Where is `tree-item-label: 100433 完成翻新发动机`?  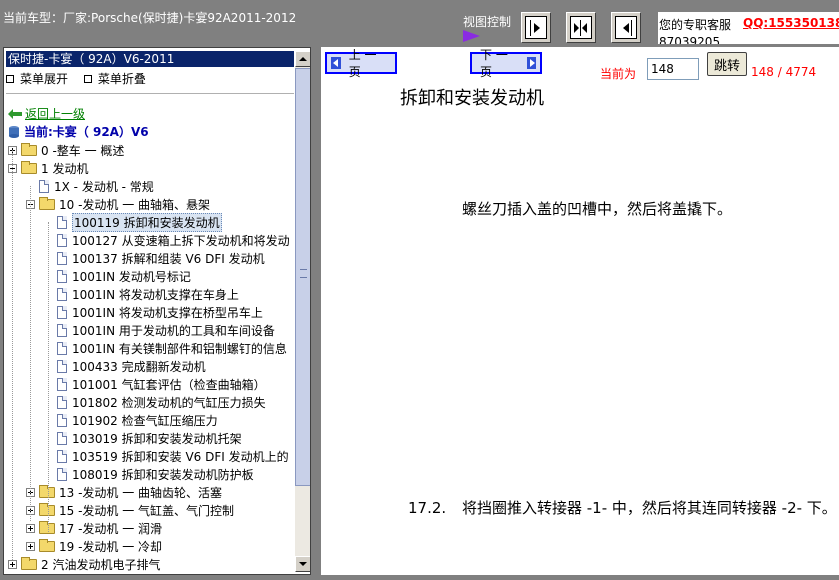
tree-item-label: 100433 完成翻新发动机 is located at coordinates (139, 366).